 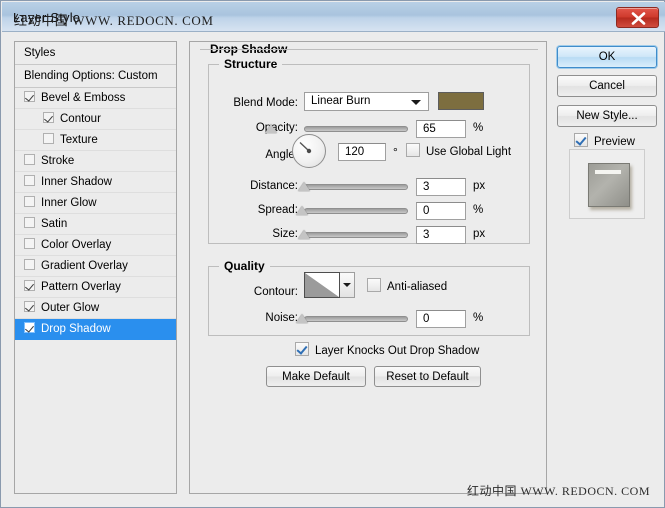 I want to click on quality-title: Quality, so click(x=244, y=266).